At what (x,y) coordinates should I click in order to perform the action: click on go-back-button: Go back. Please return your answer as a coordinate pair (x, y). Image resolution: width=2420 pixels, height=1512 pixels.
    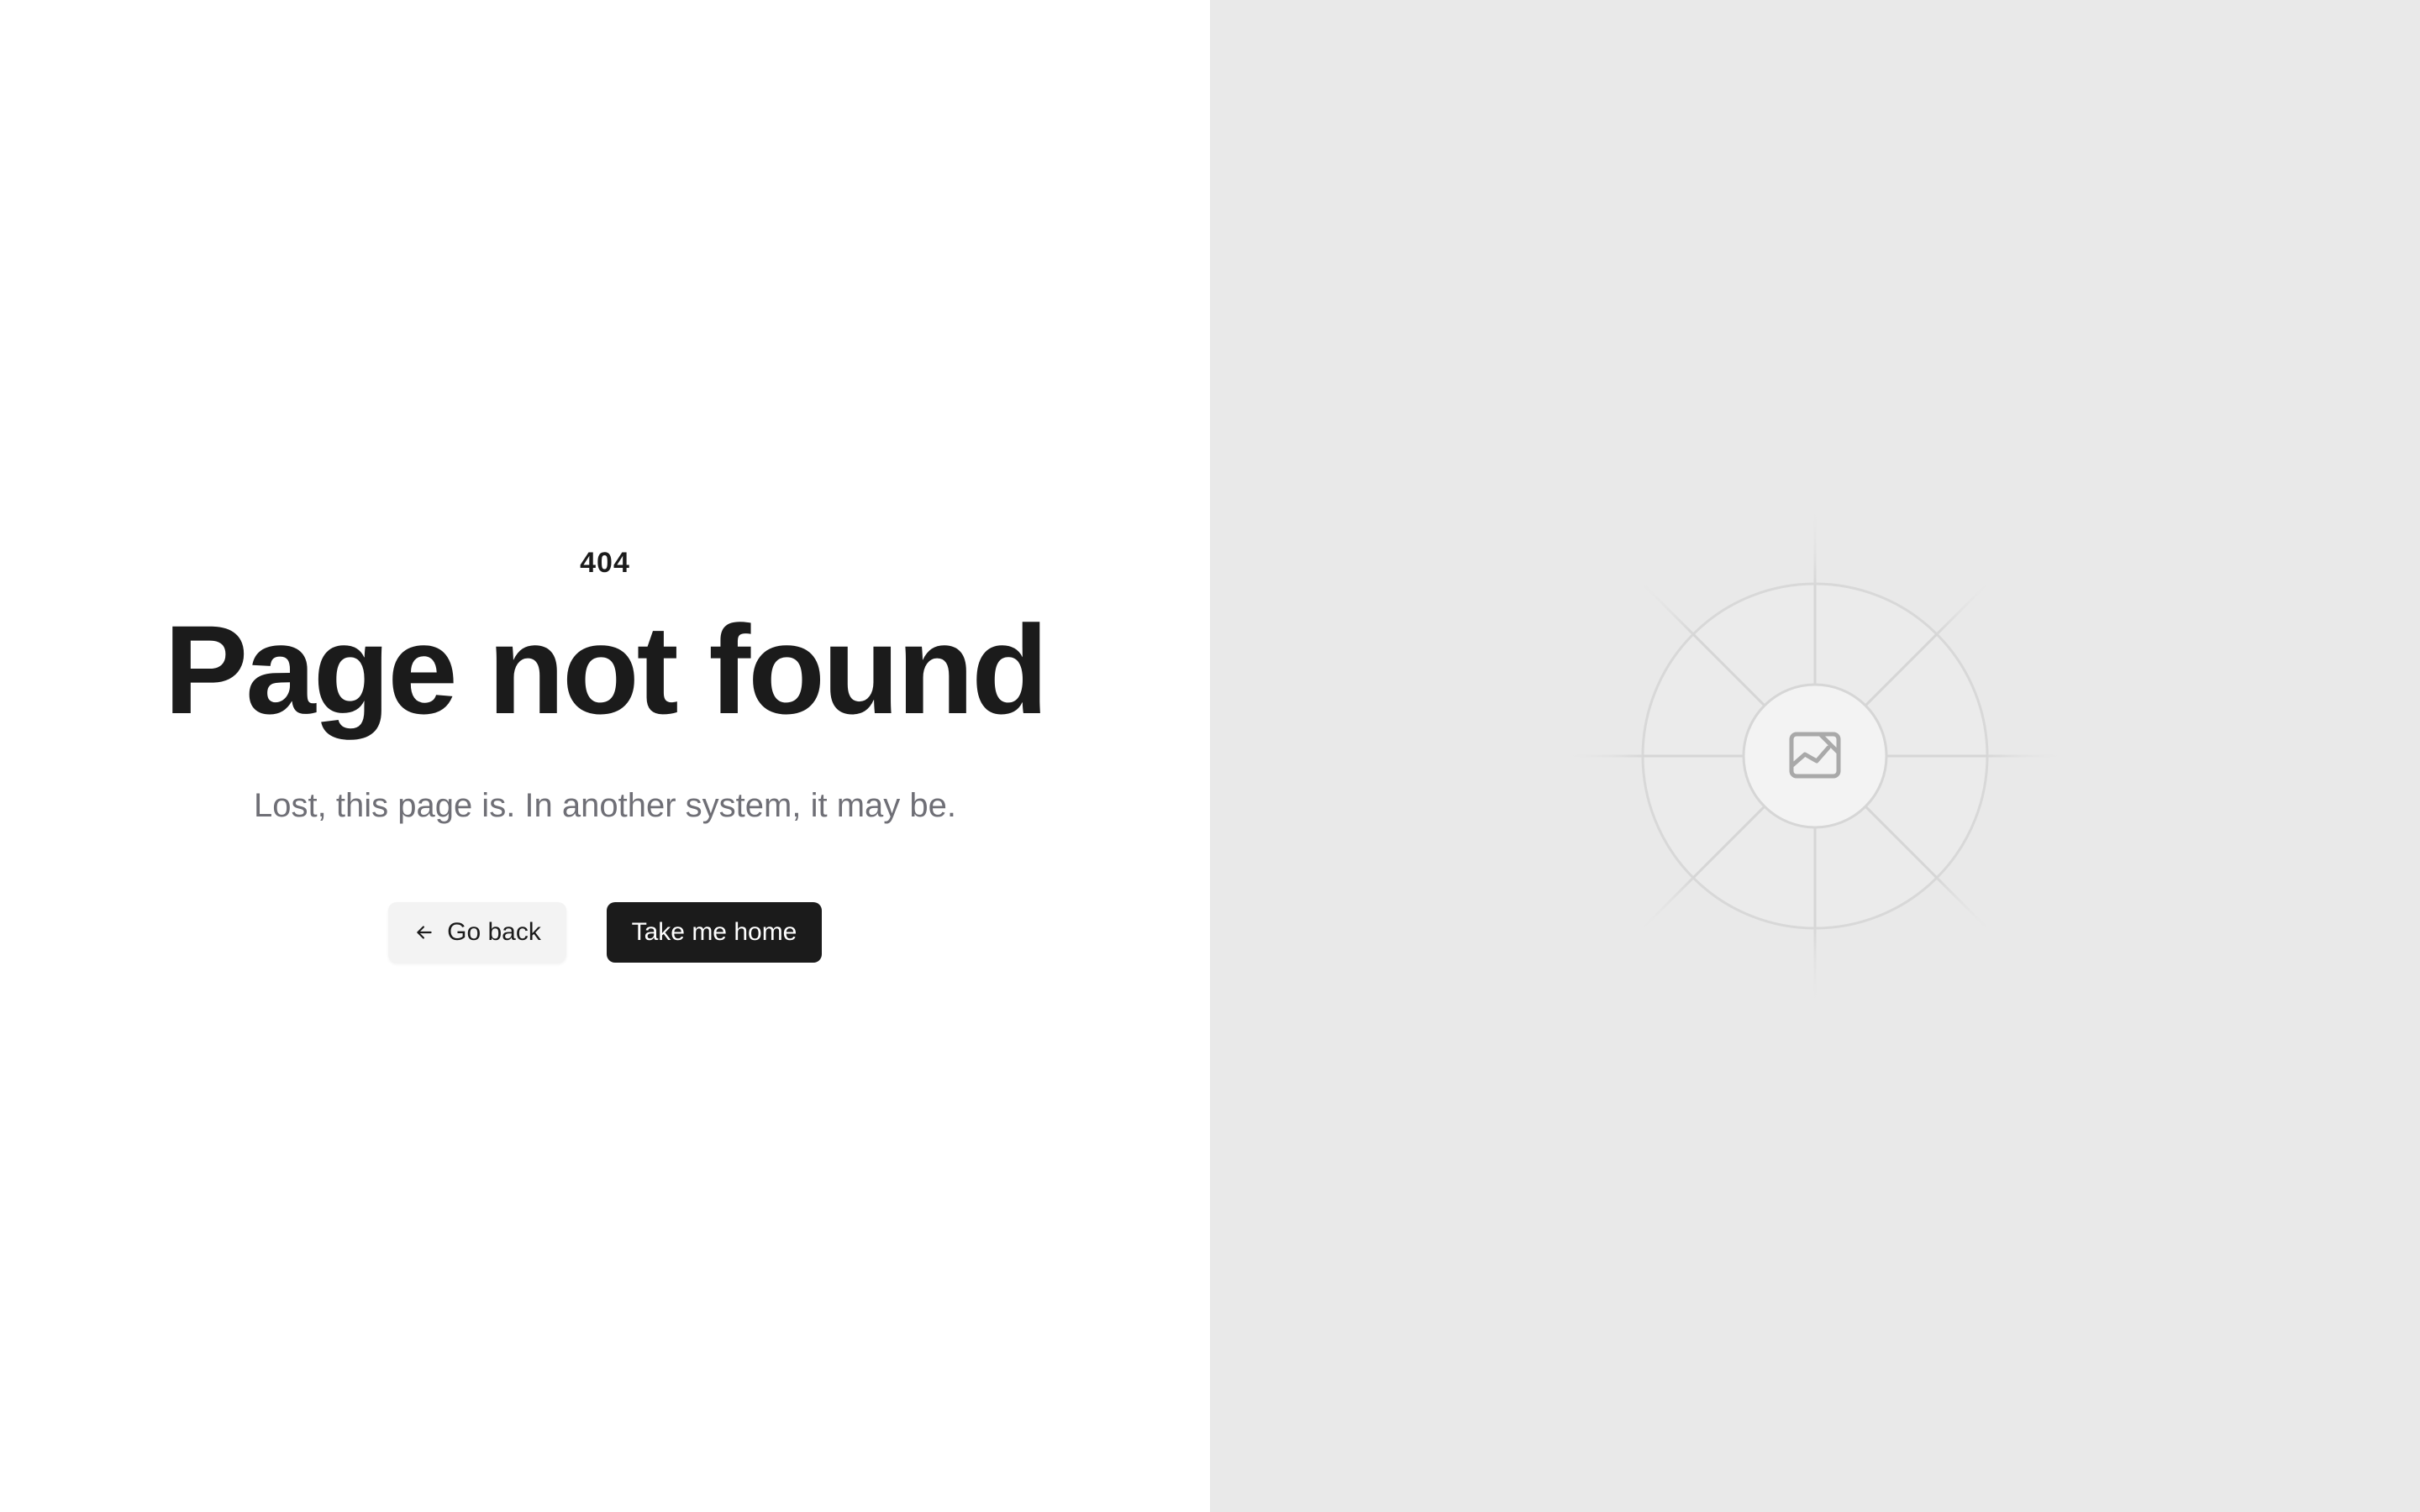
    Looking at the image, I should click on (477, 932).